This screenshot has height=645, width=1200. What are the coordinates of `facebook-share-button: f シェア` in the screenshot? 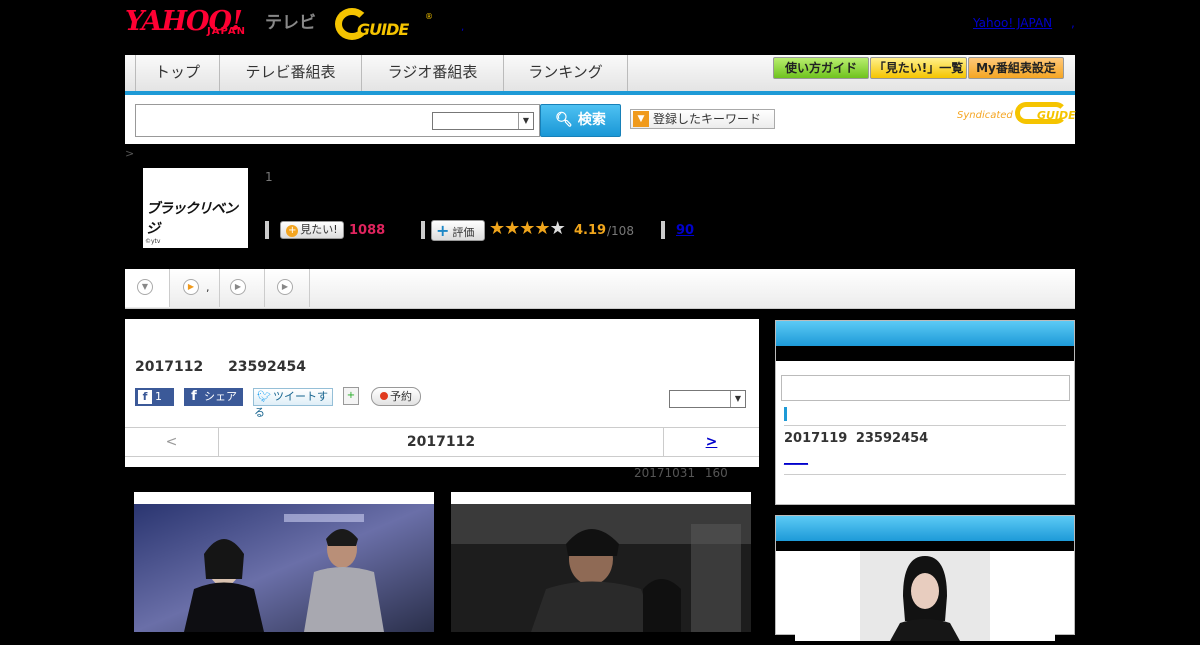 It's located at (213, 397).